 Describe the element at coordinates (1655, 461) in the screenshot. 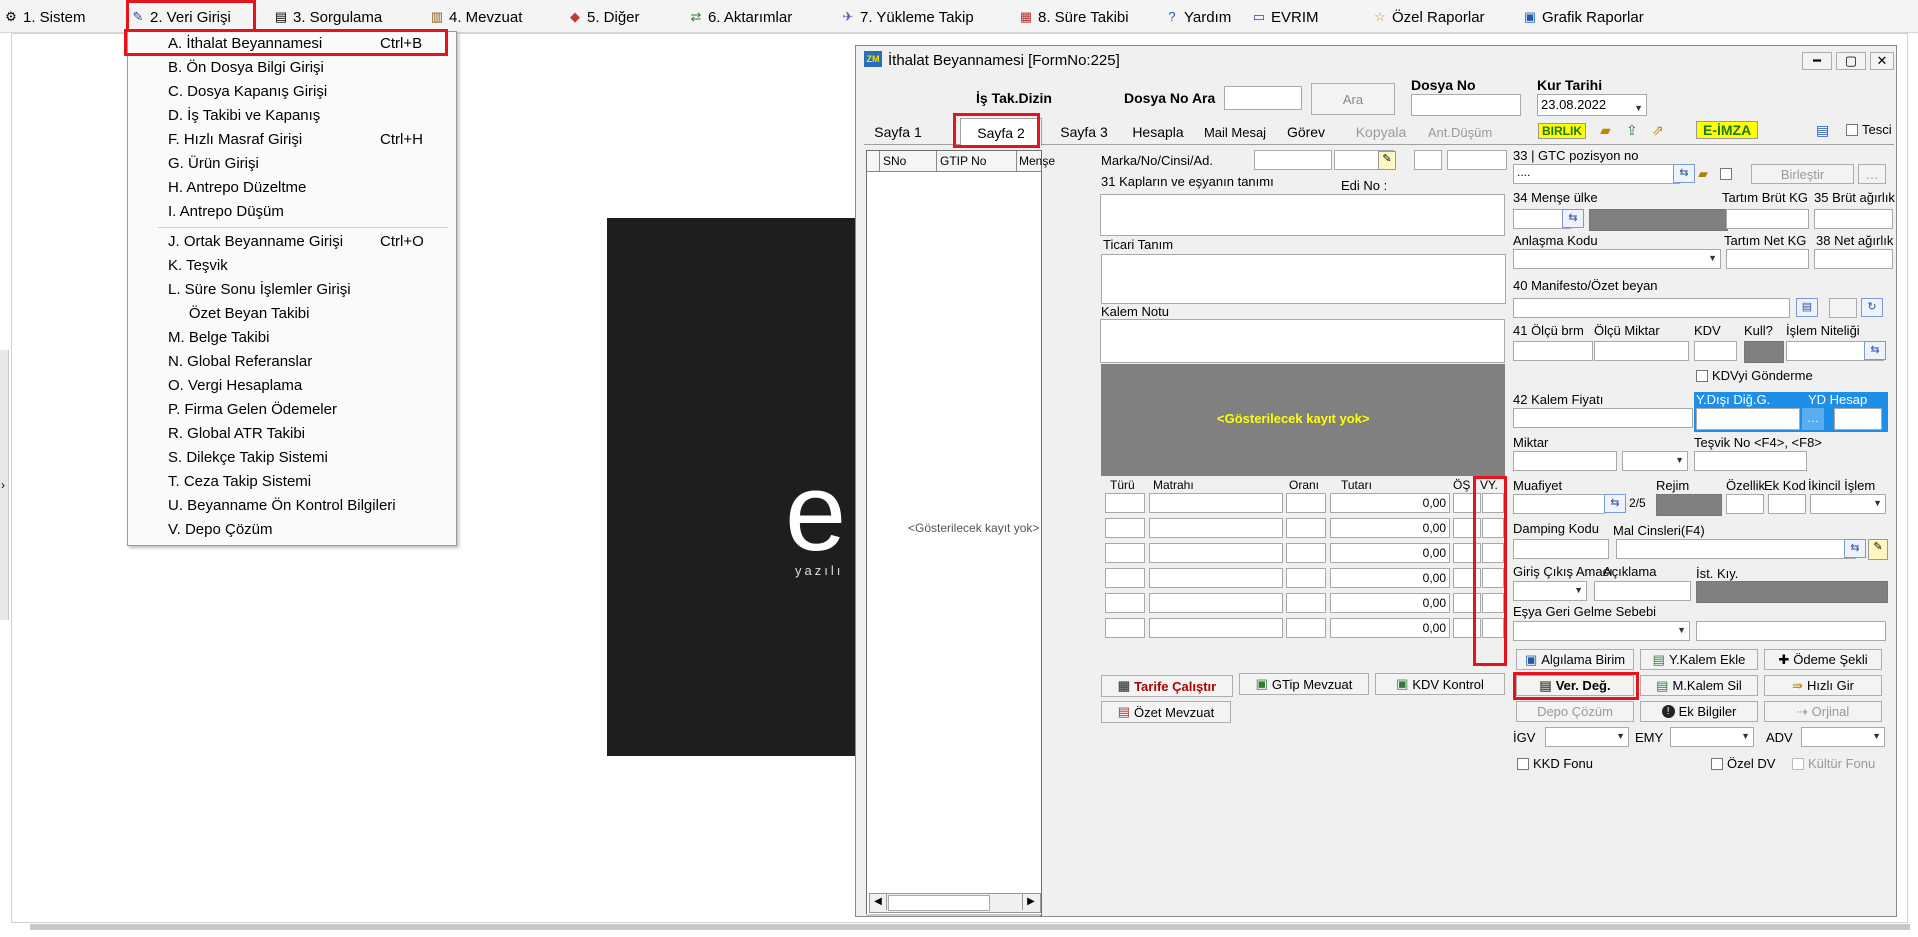

I see `miktar-unit-select` at that location.